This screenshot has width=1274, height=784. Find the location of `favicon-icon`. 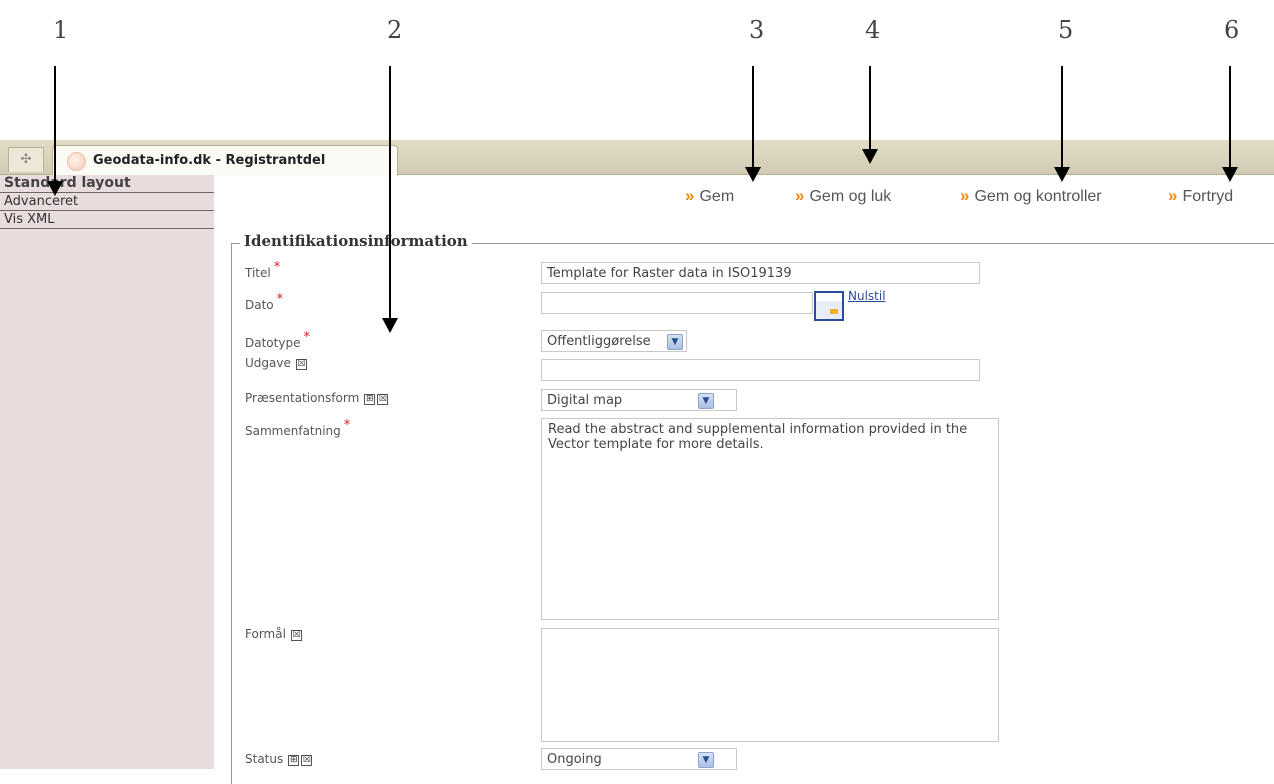

favicon-icon is located at coordinates (76, 161).